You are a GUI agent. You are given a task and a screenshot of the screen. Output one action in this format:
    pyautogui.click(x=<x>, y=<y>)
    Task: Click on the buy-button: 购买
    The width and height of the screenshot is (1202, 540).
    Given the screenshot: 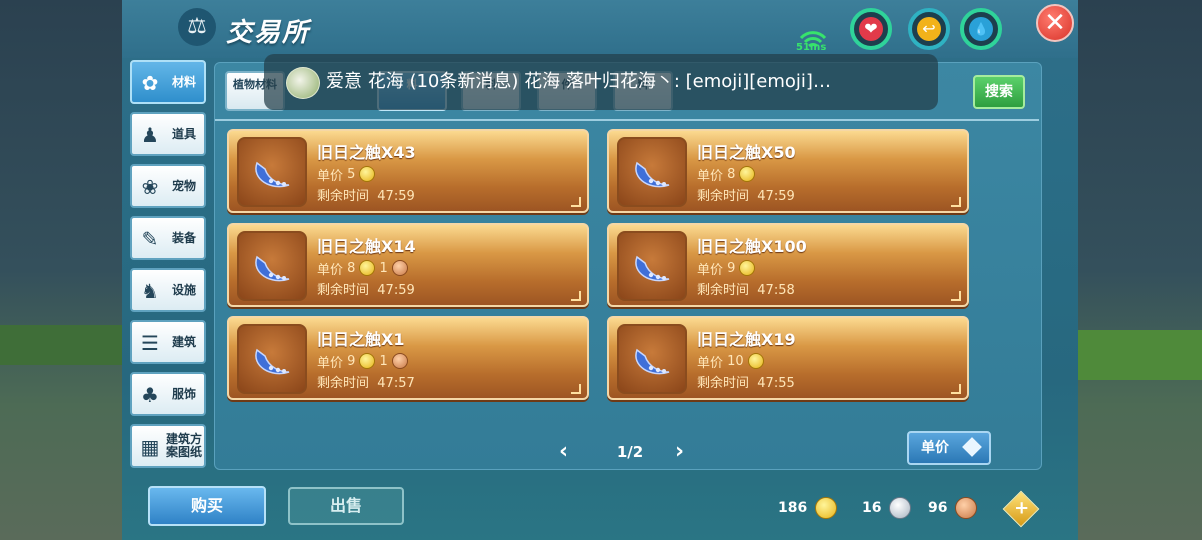 What is the action you would take?
    pyautogui.click(x=207, y=506)
    